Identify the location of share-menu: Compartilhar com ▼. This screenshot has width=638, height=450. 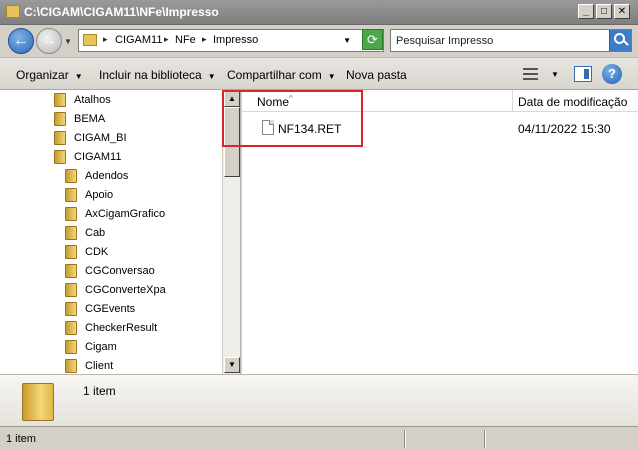
(281, 75).